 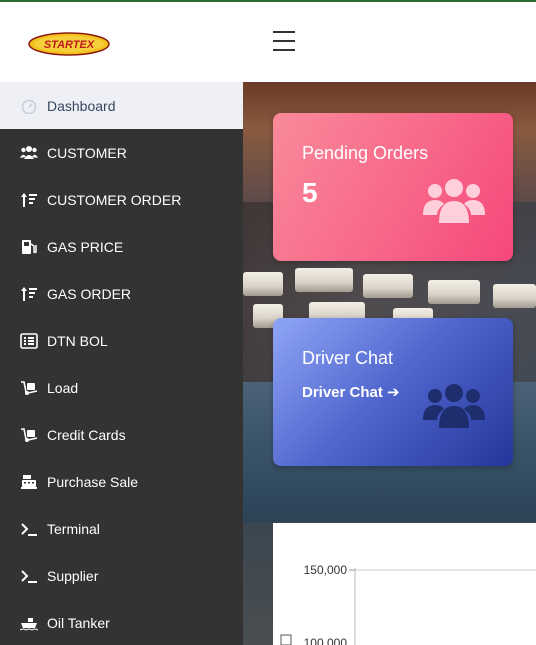 I want to click on cash-register-icon, so click(x=29, y=482).